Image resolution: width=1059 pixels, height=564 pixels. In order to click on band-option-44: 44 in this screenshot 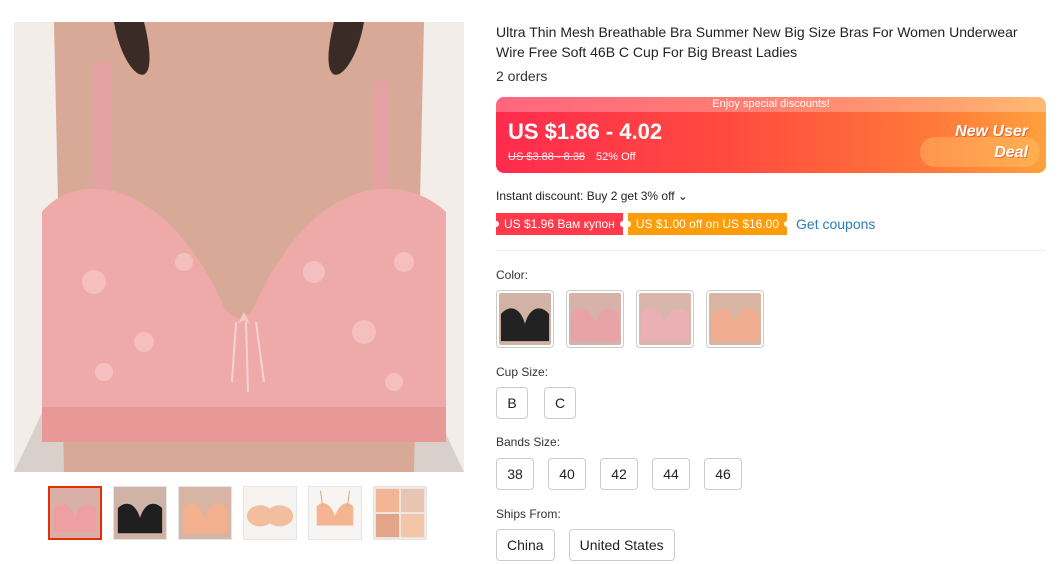, I will do `click(671, 474)`.